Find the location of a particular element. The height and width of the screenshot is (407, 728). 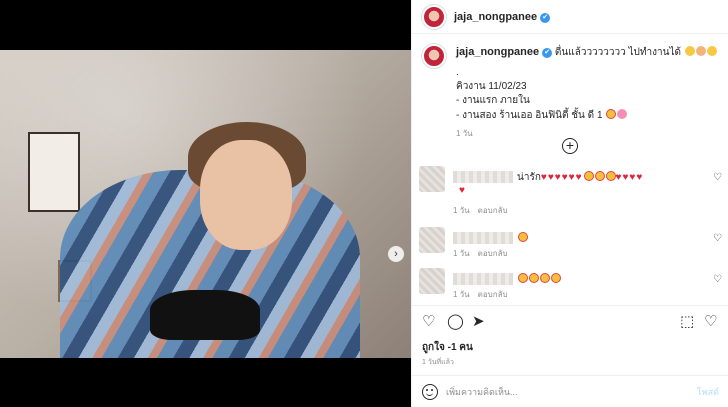

header-username: jaja_nongpanee ✔ is located at coordinates (502, 17).